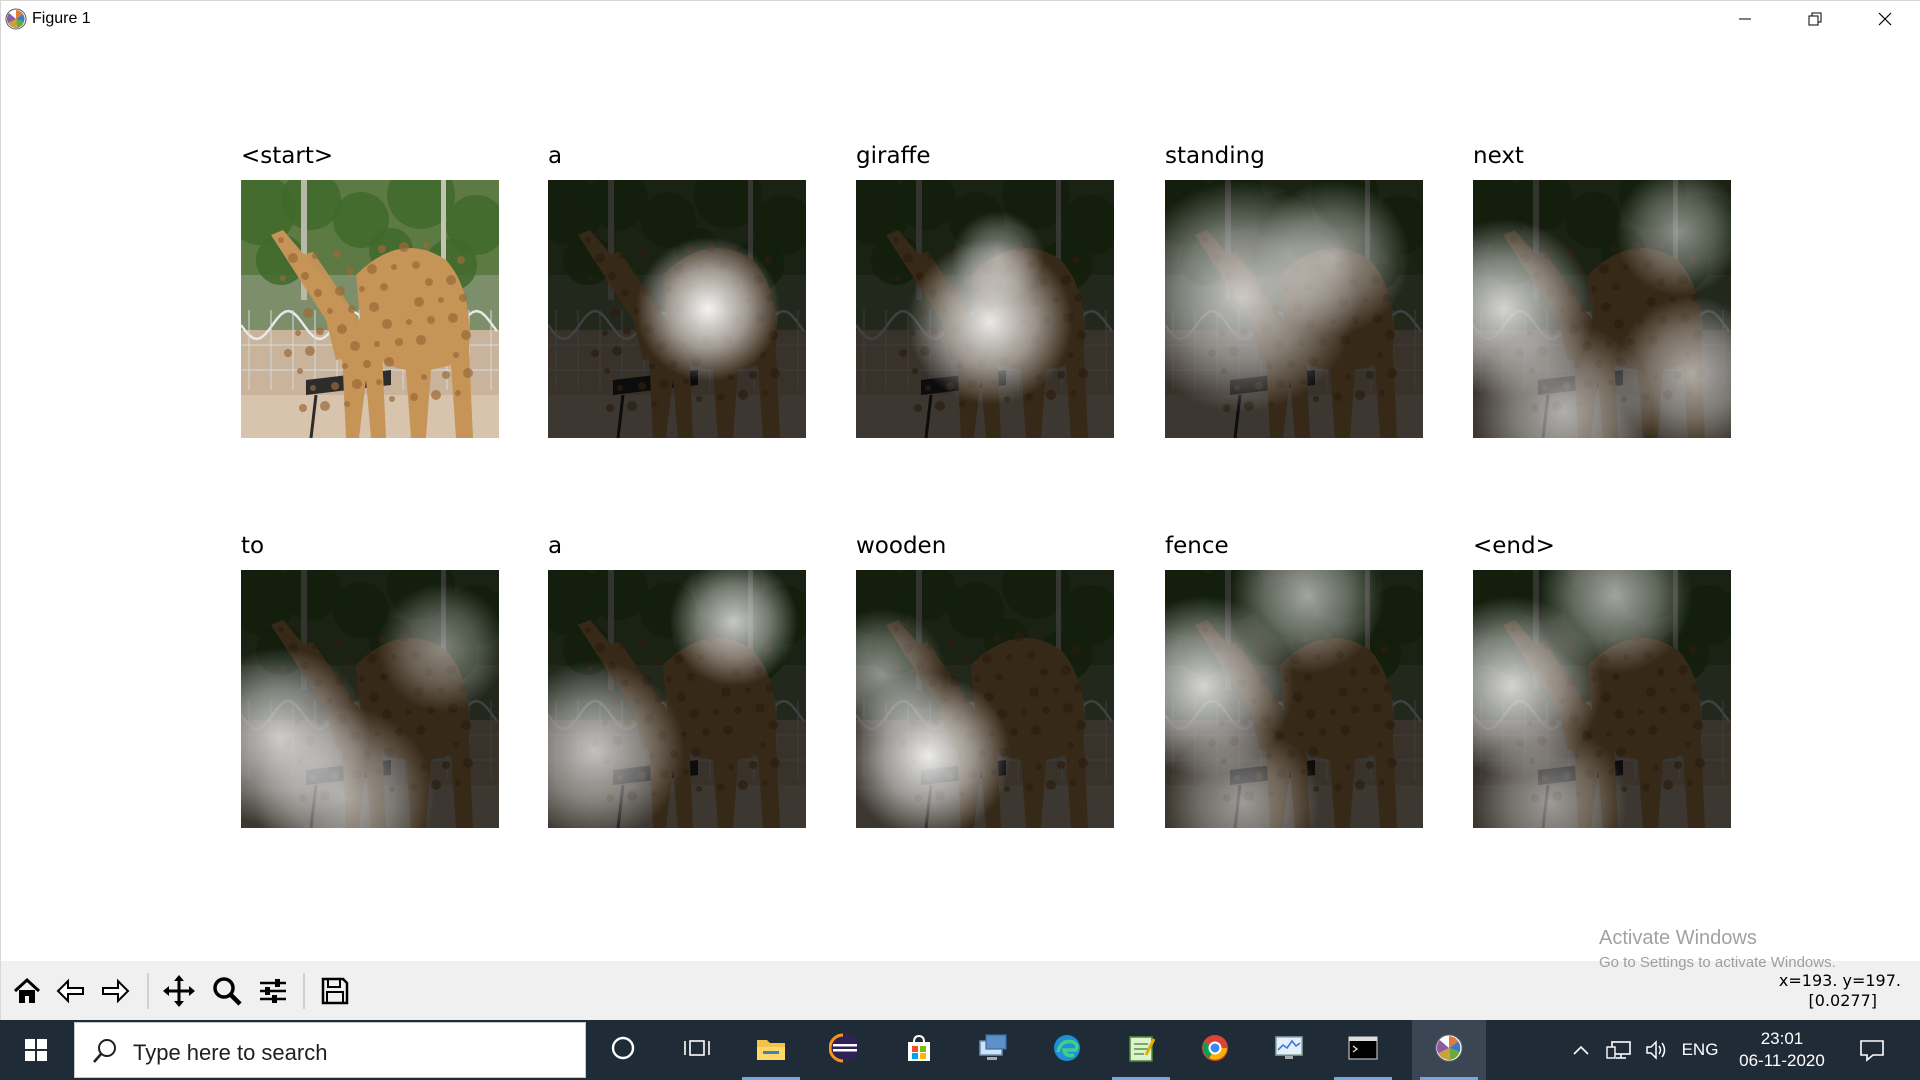  I want to click on taskbar-search-box: Type here to search, so click(330, 1050).